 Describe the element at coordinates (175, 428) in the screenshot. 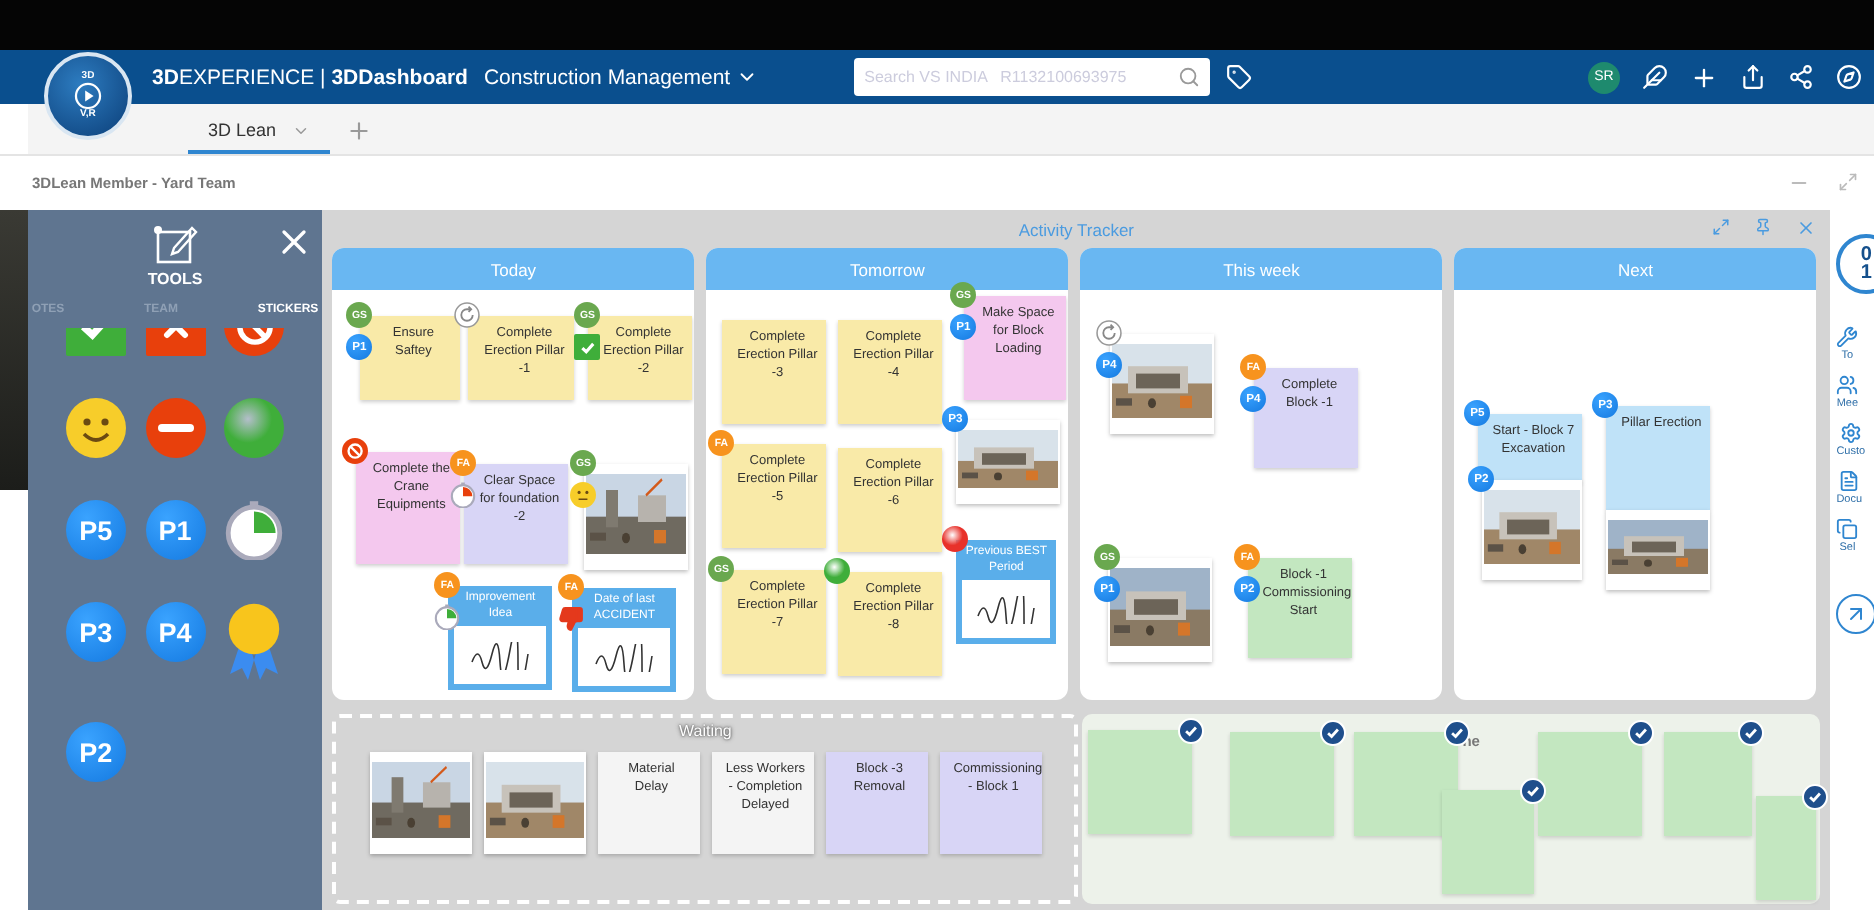

I see `minus-icon` at that location.